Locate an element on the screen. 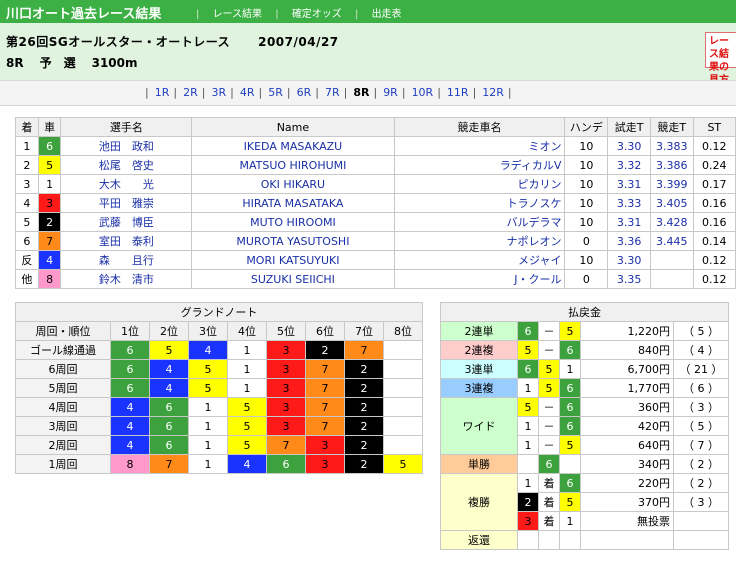 This screenshot has height=578, width=736. race-nav-items: | 1R | 2R | 3R | 4R | 5R | 6R | 7R | 8R | 9R | 10R | 11R | 12R | is located at coordinates (331, 92).